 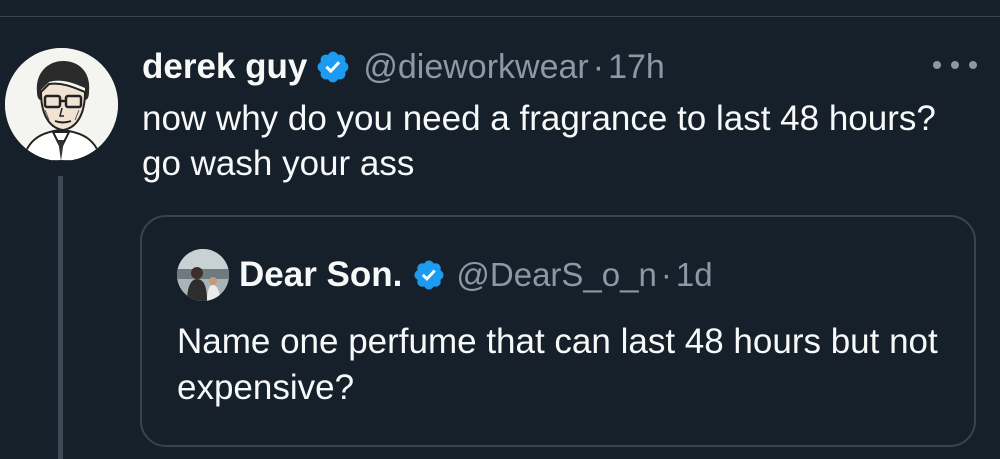 I want to click on quoted-tweet-header: Dear Son. @DearS_o_n · 1d, so click(x=476, y=275).